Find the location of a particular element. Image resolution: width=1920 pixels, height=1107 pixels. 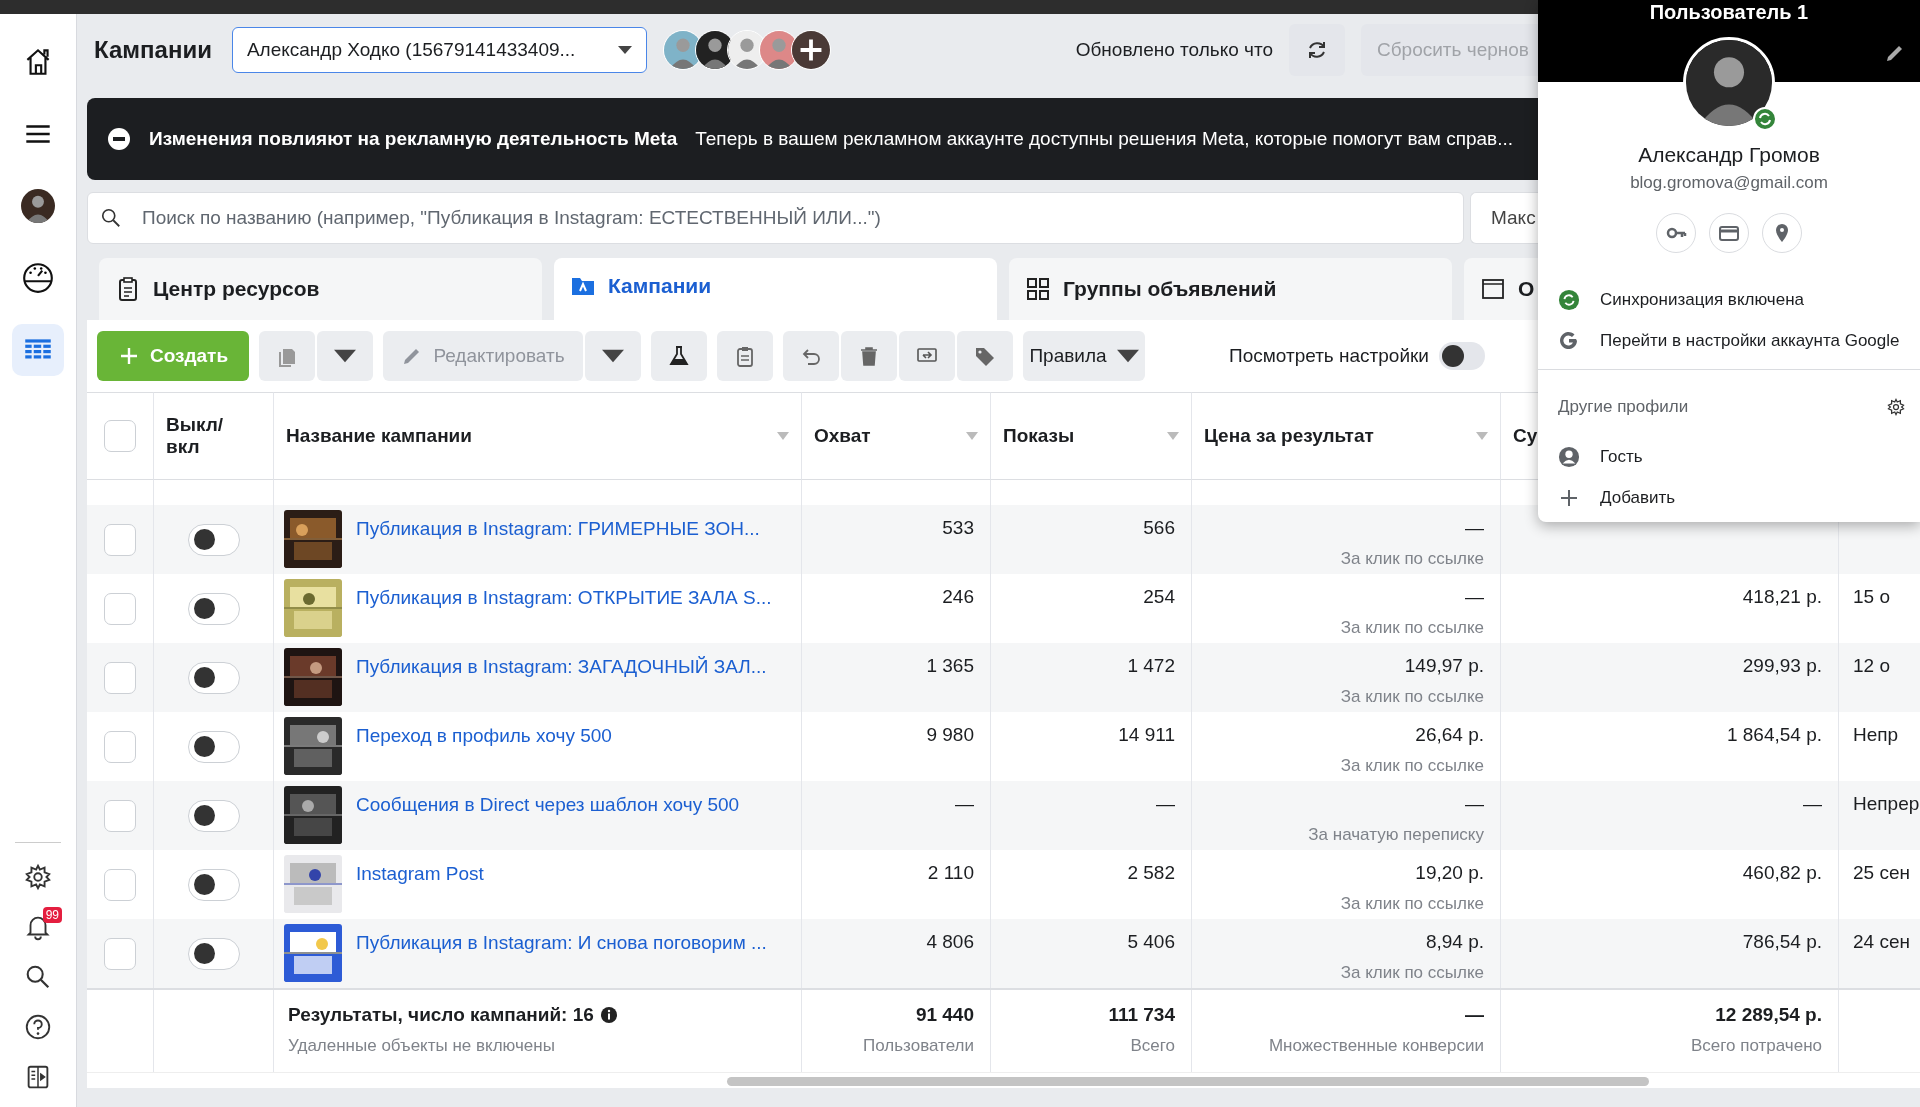

campaign-link: Переход в профиль хочу 500 is located at coordinates (484, 746).